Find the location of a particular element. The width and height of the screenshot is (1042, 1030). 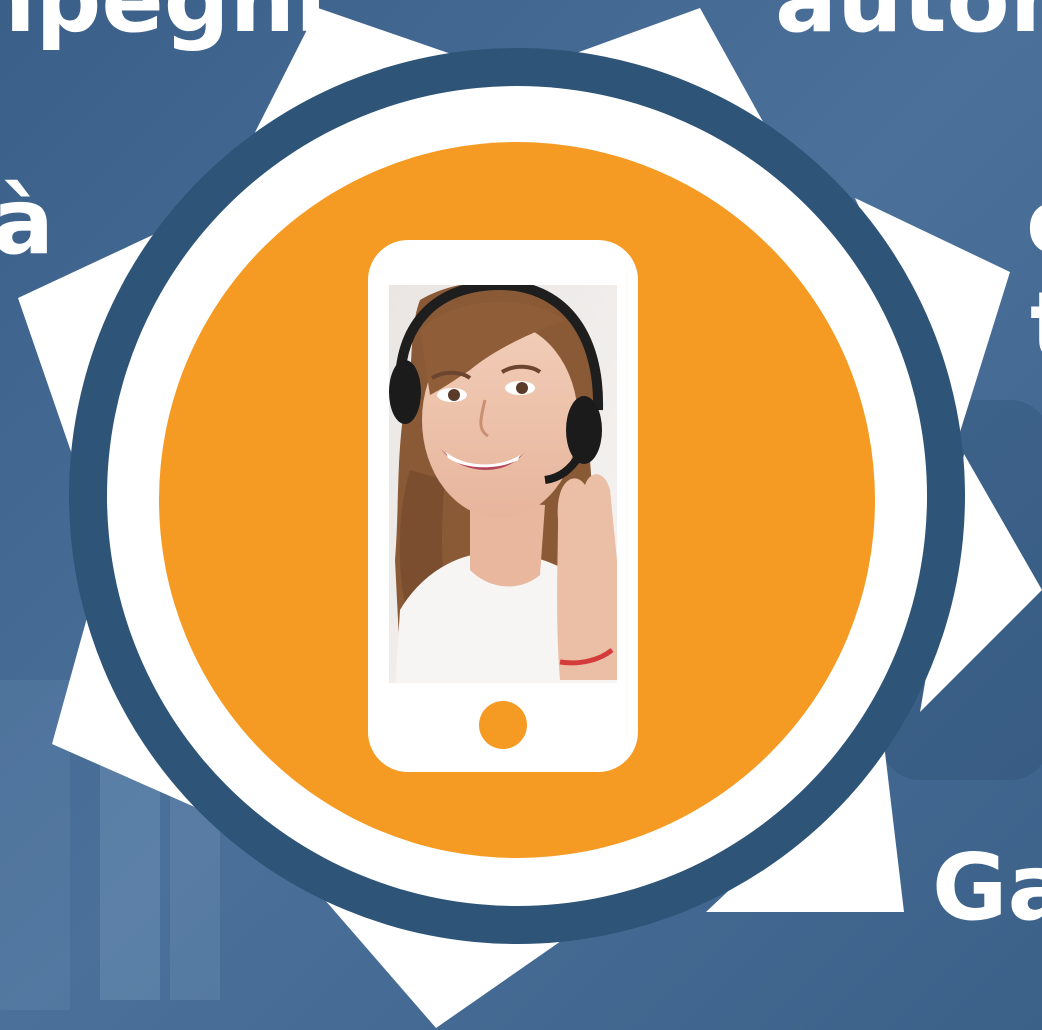

text-fragment-right-lower: t is located at coordinates (1036, 326).